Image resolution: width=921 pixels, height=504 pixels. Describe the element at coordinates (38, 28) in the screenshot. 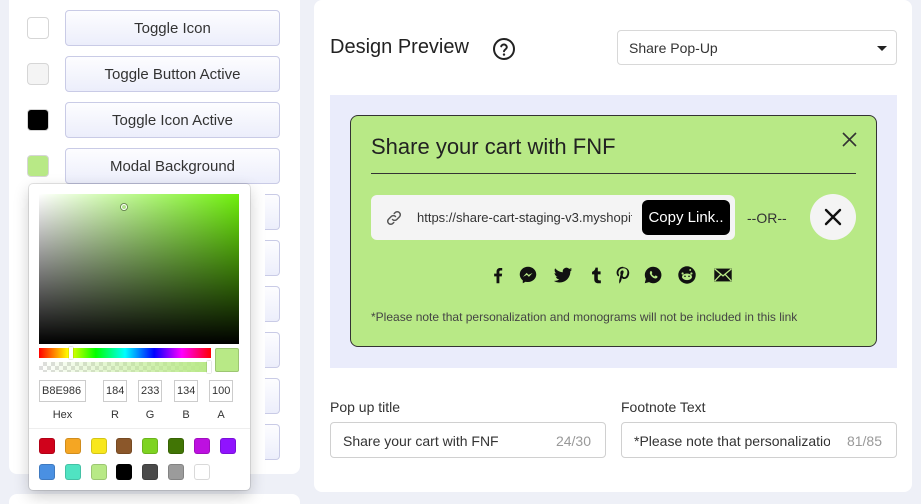

I see `color-swatch-toggle-icon` at that location.